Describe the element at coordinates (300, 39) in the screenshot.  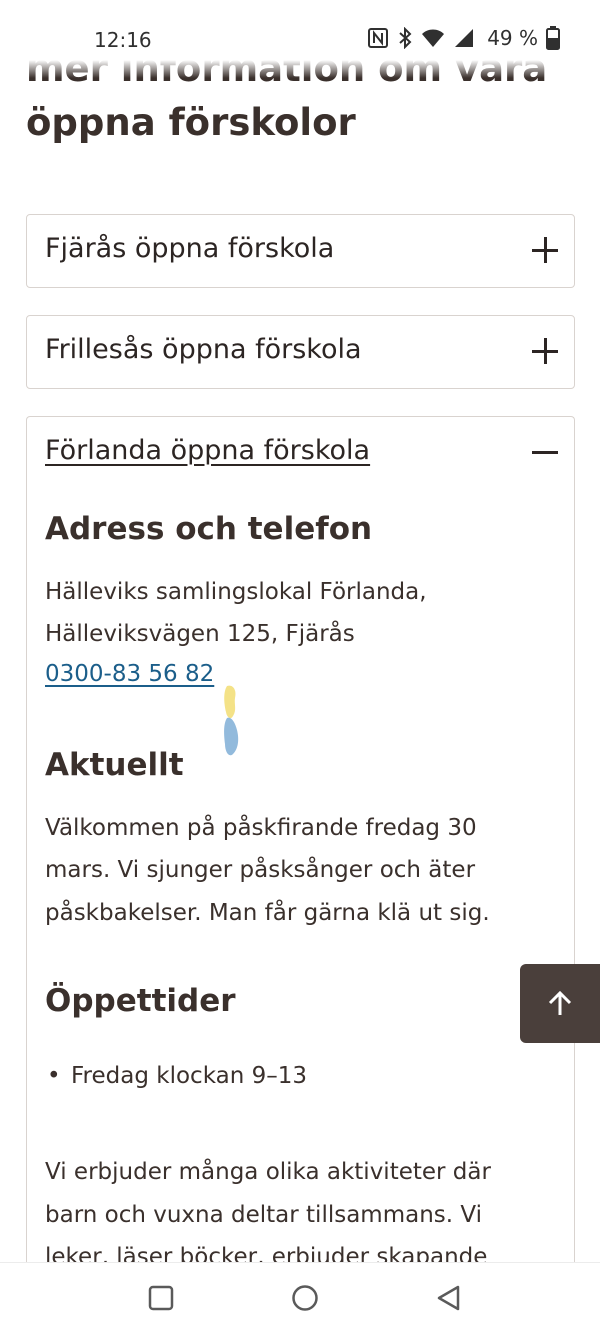
I see `status-bar: 12:16 49 %` at that location.